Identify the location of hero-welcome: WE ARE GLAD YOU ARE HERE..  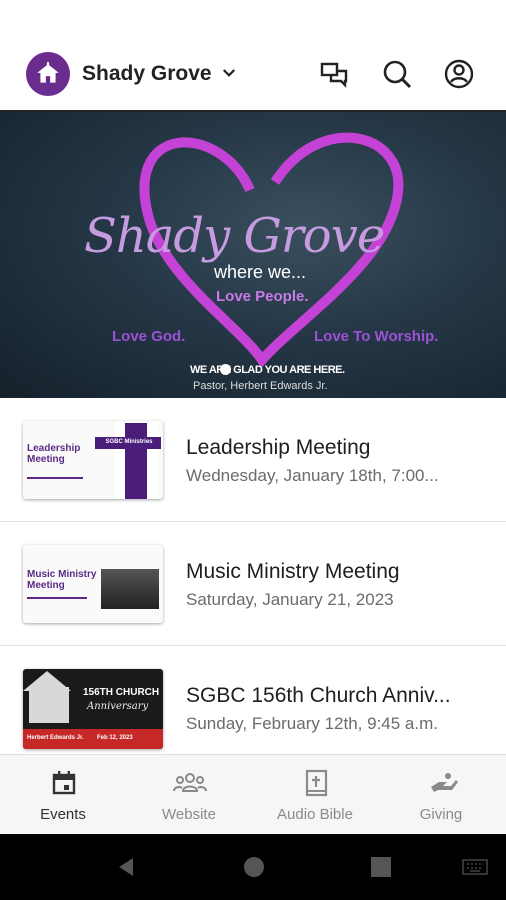
(267, 370).